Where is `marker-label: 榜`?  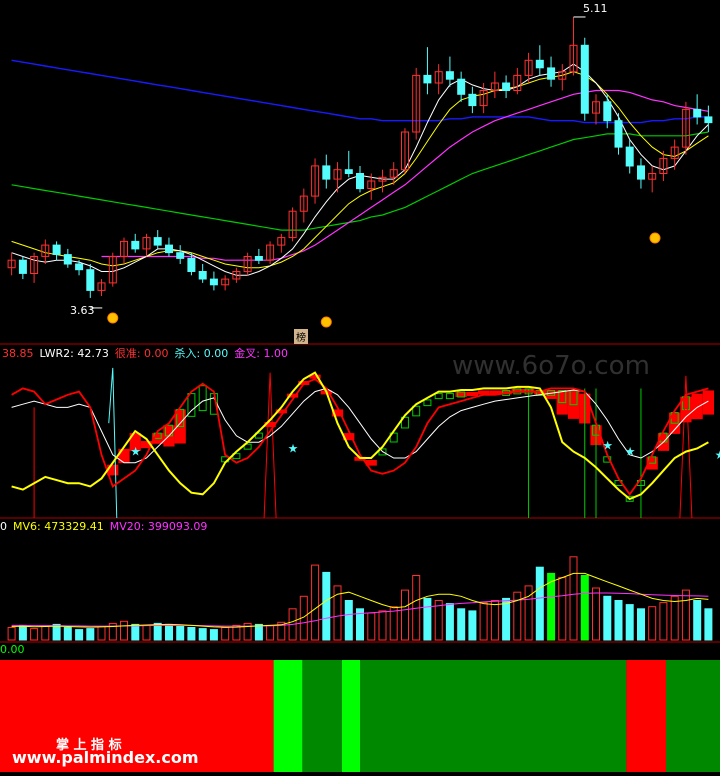 marker-label: 榜 is located at coordinates (301, 336).